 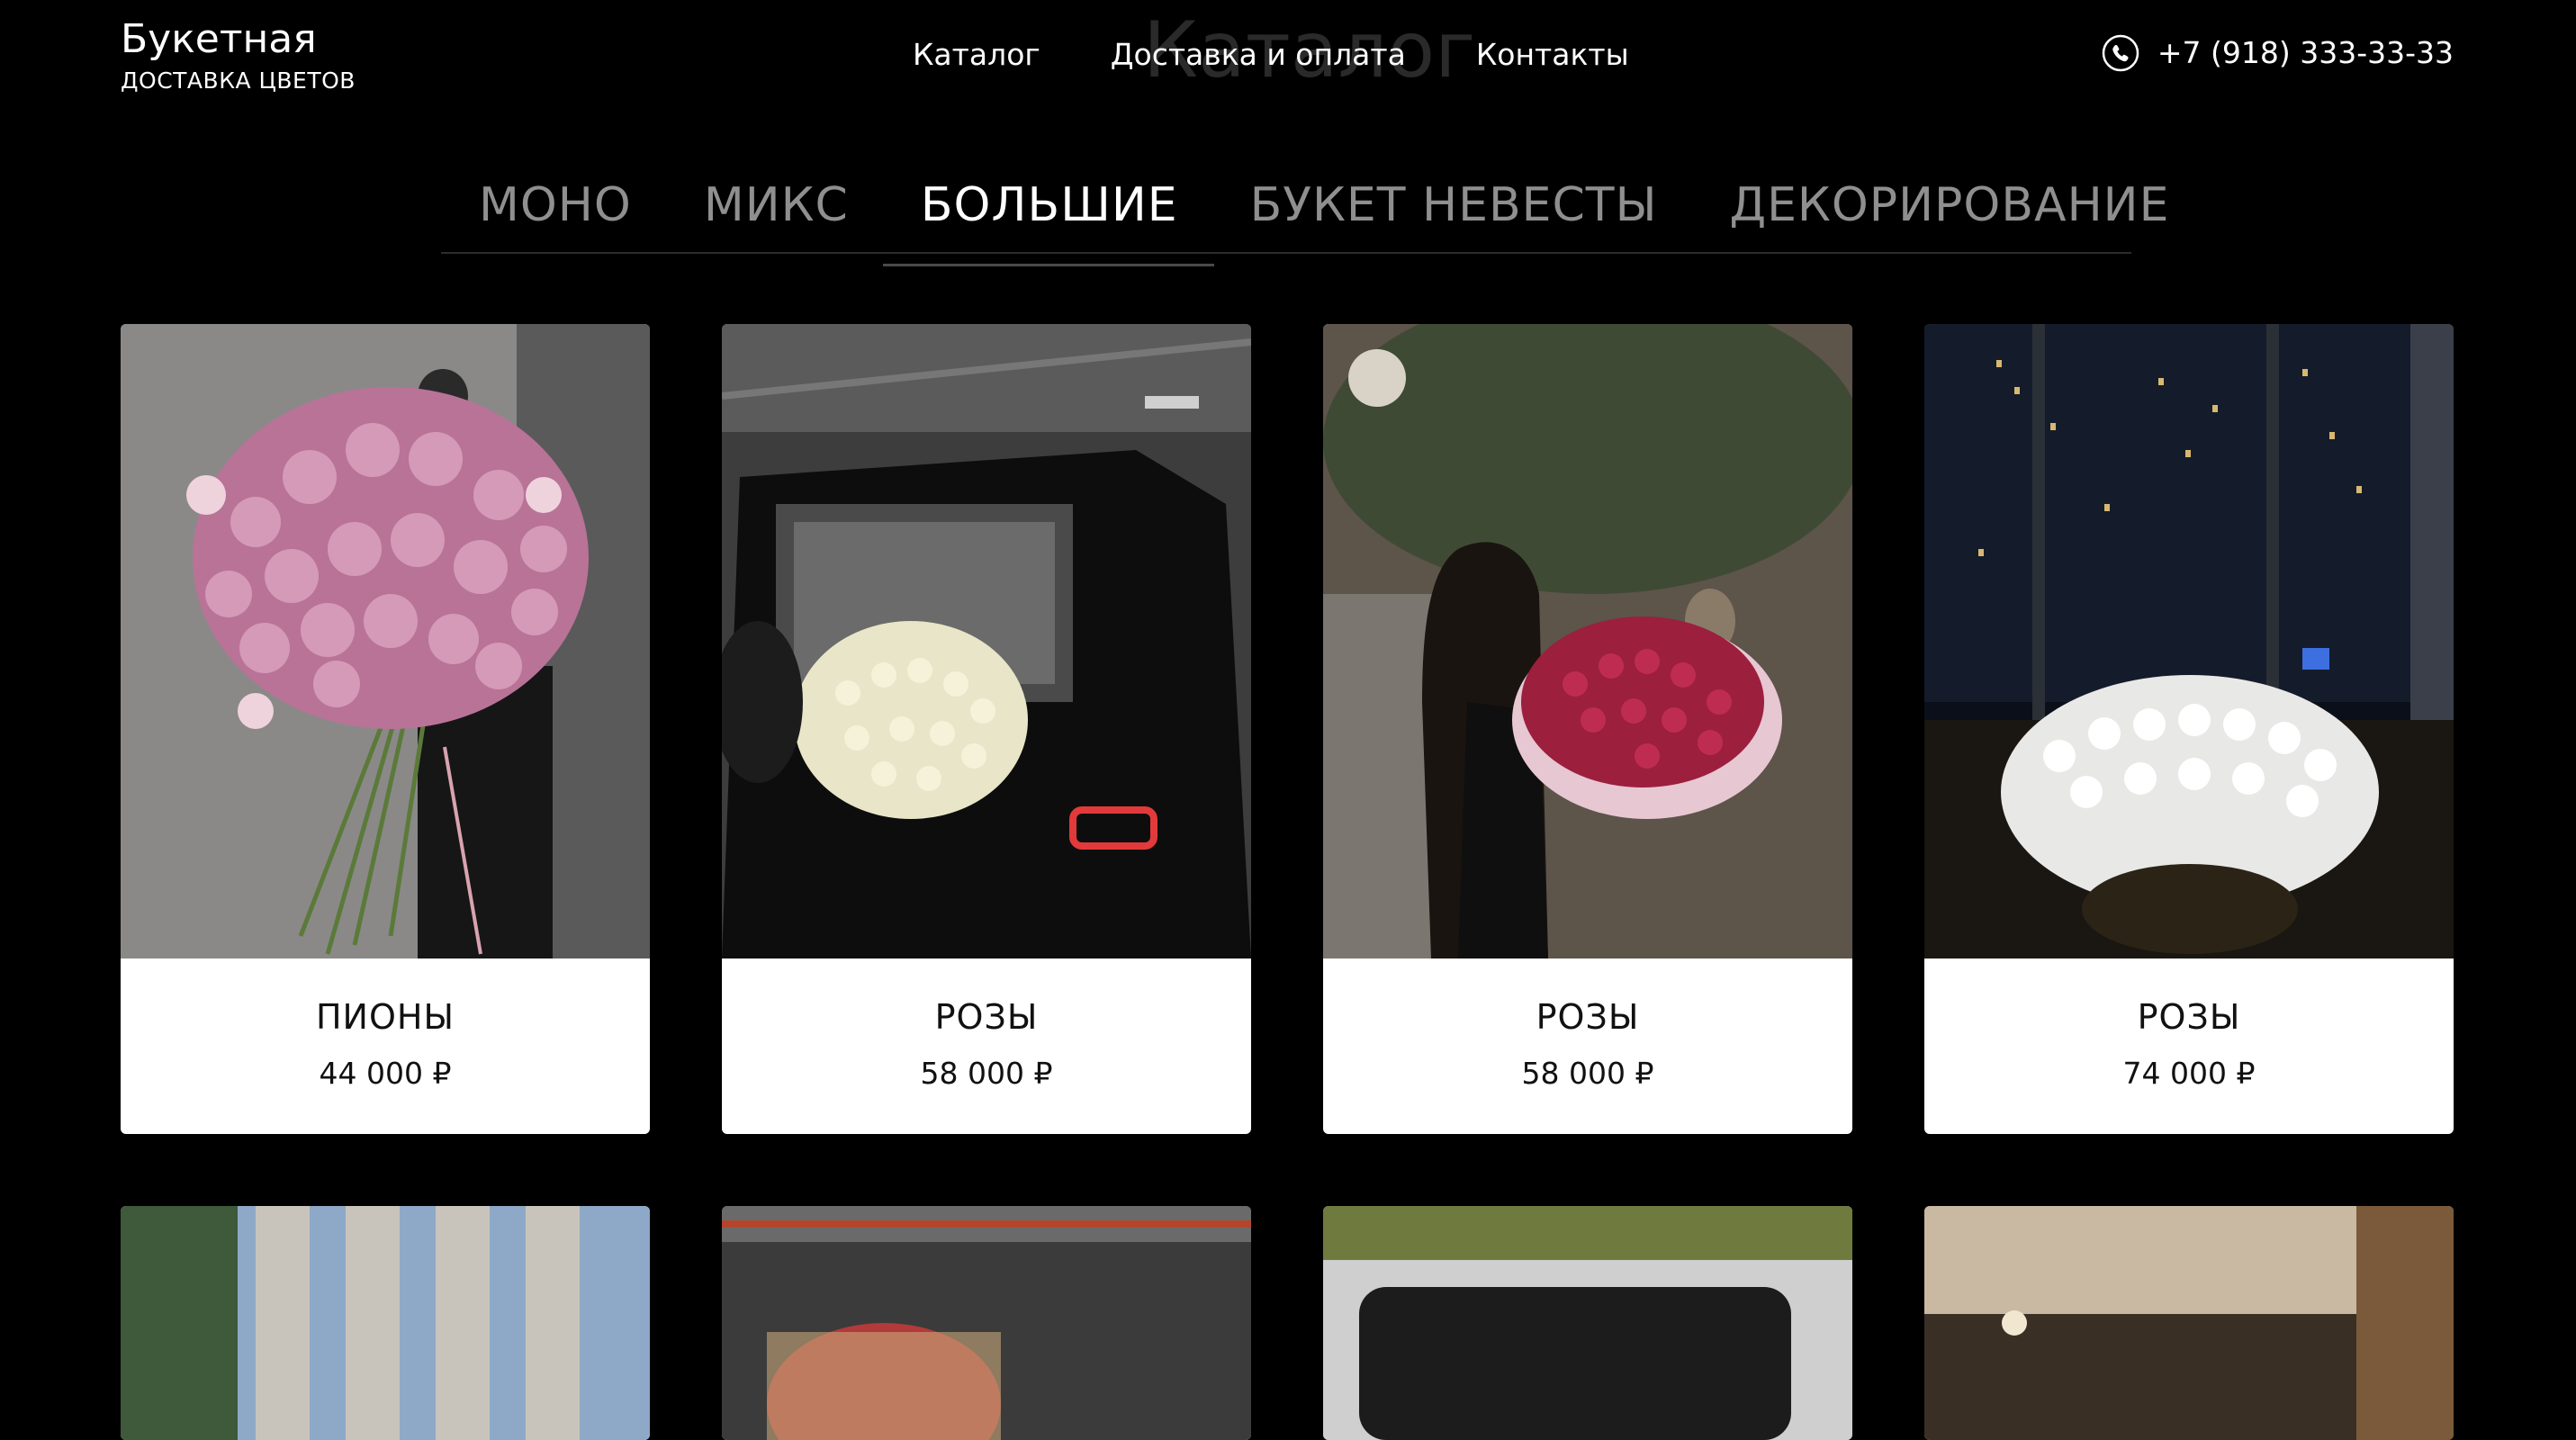 I want to click on main-nav: Каталог Доставка и оплата Контакты, so click(x=1271, y=55).